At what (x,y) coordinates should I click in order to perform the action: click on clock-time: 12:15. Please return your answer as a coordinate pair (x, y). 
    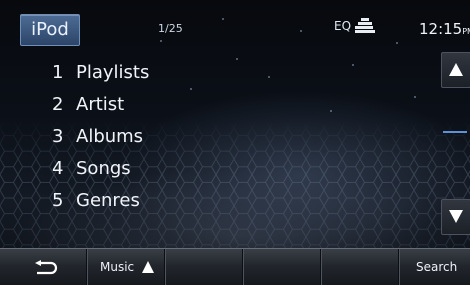
    Looking at the image, I should click on (441, 29).